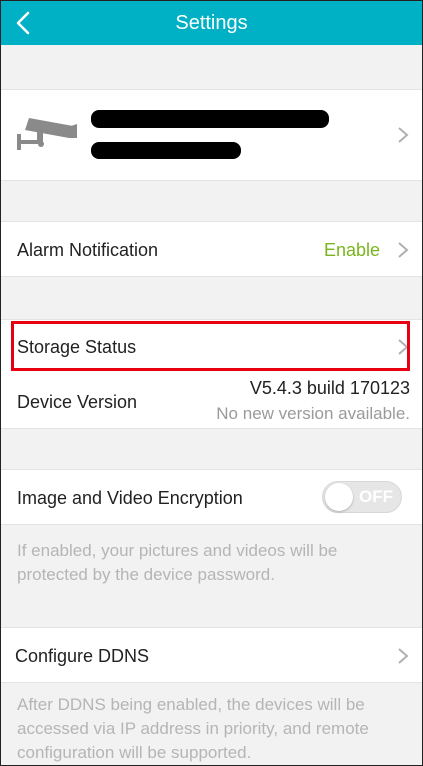 This screenshot has width=423, height=766. I want to click on alarm-notification-value: Enable, so click(351, 250).